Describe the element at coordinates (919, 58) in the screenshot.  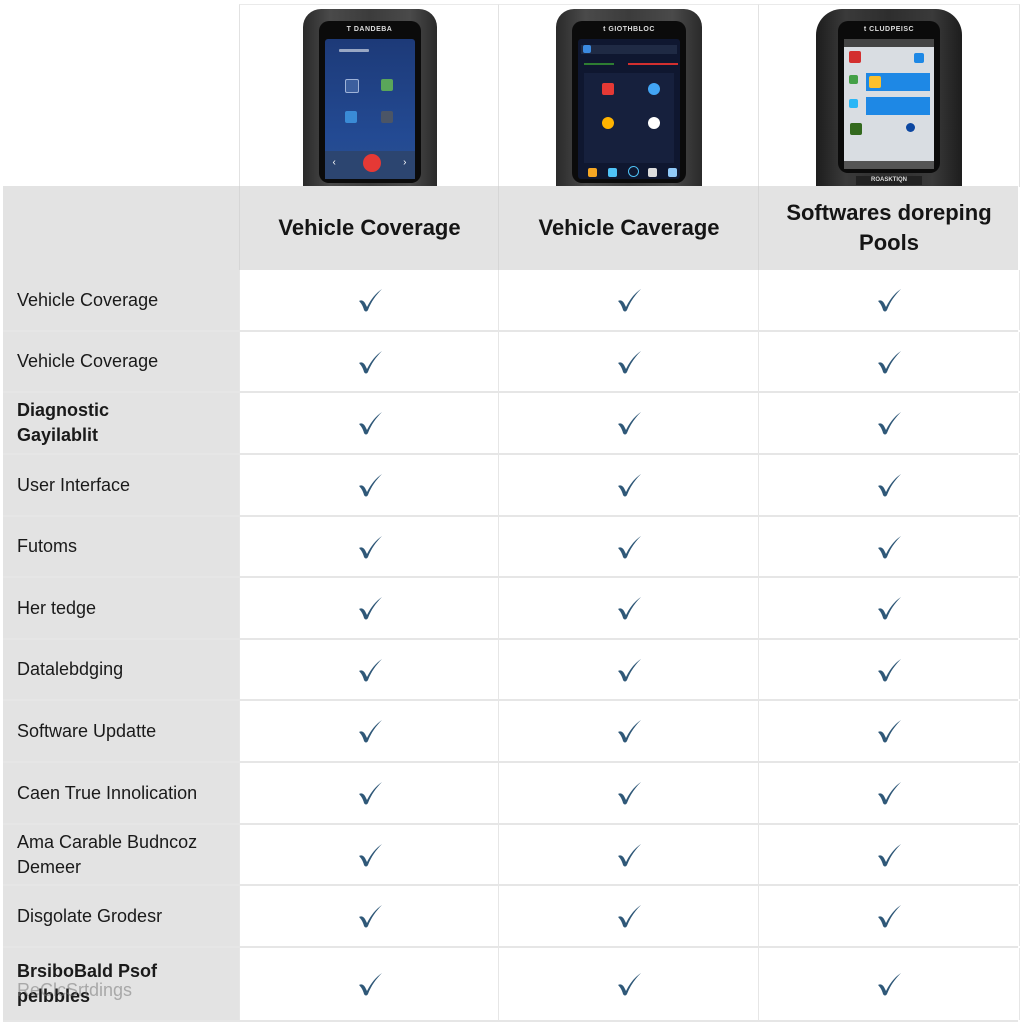
I see `info-icon` at that location.